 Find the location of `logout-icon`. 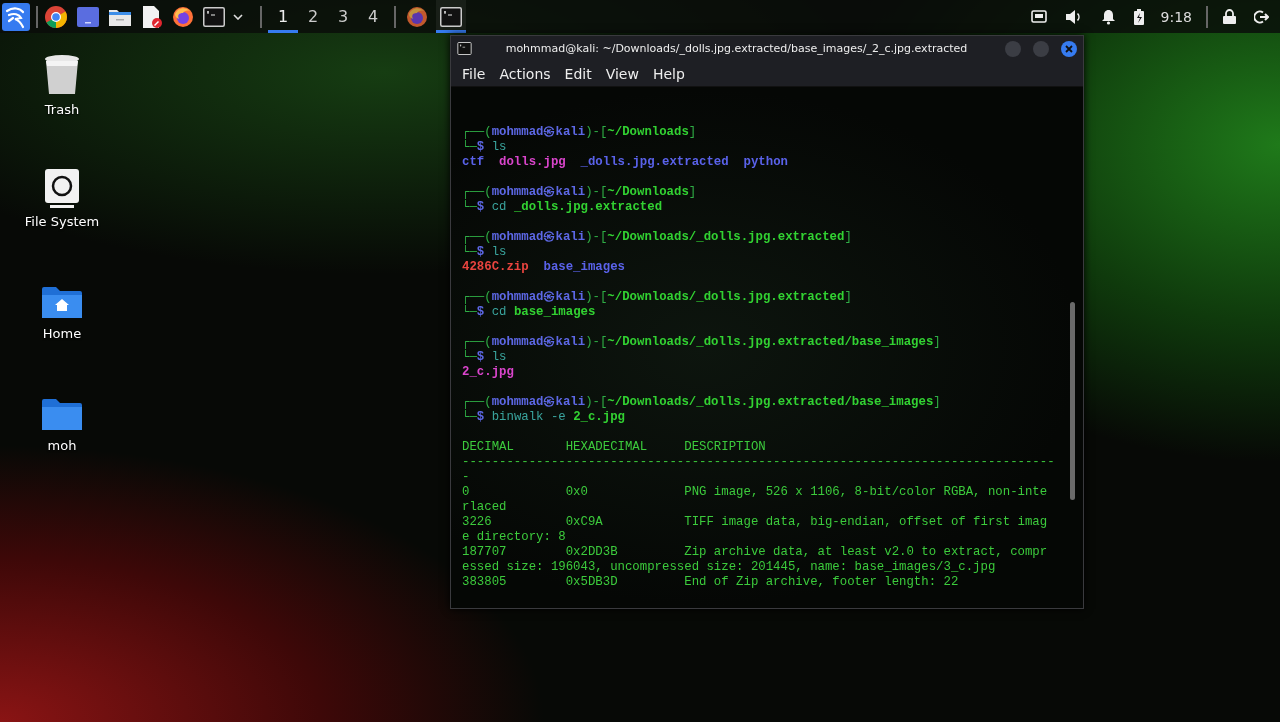

logout-icon is located at coordinates (1261, 16).